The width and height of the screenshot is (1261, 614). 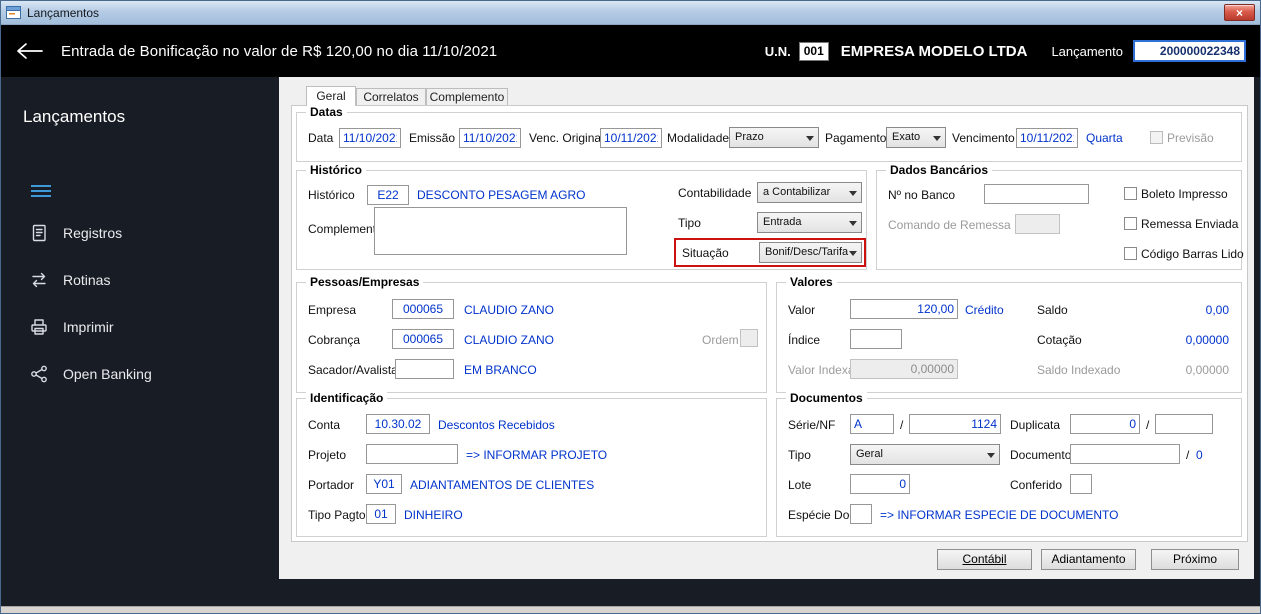 I want to click on previsao-checkbox, so click(x=1156, y=137).